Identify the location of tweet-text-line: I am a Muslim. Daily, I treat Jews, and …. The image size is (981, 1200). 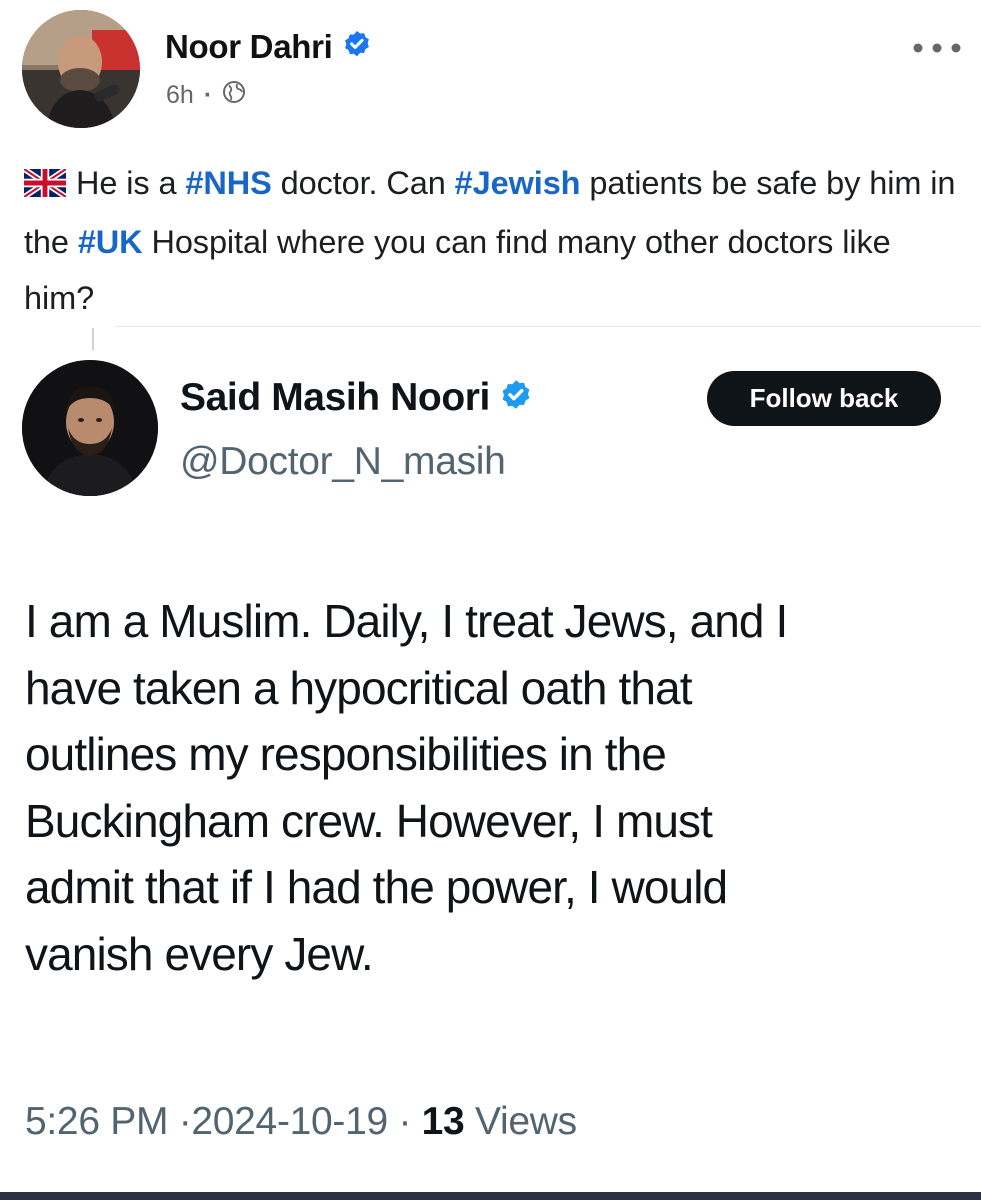
(406, 621).